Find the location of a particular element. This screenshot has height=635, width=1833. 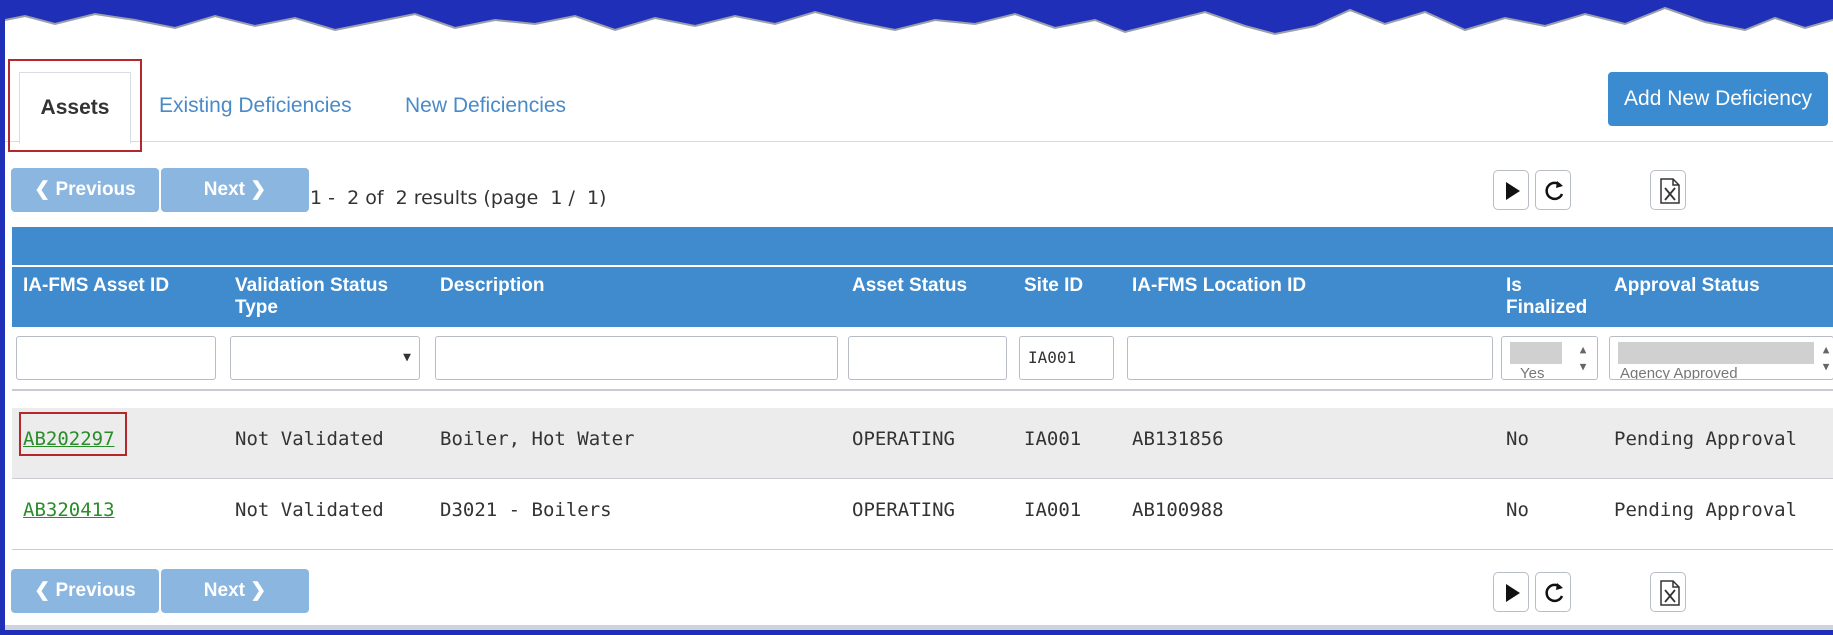

page-bottom-edge is located at coordinates (919, 627).